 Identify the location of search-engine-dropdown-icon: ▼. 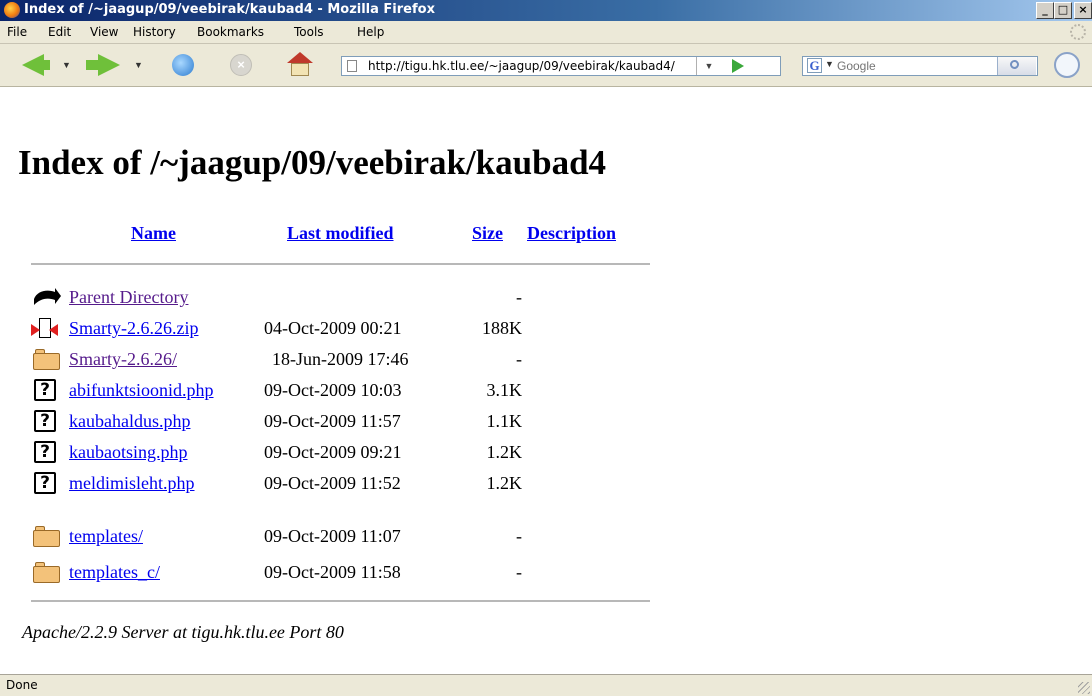
(829, 64).